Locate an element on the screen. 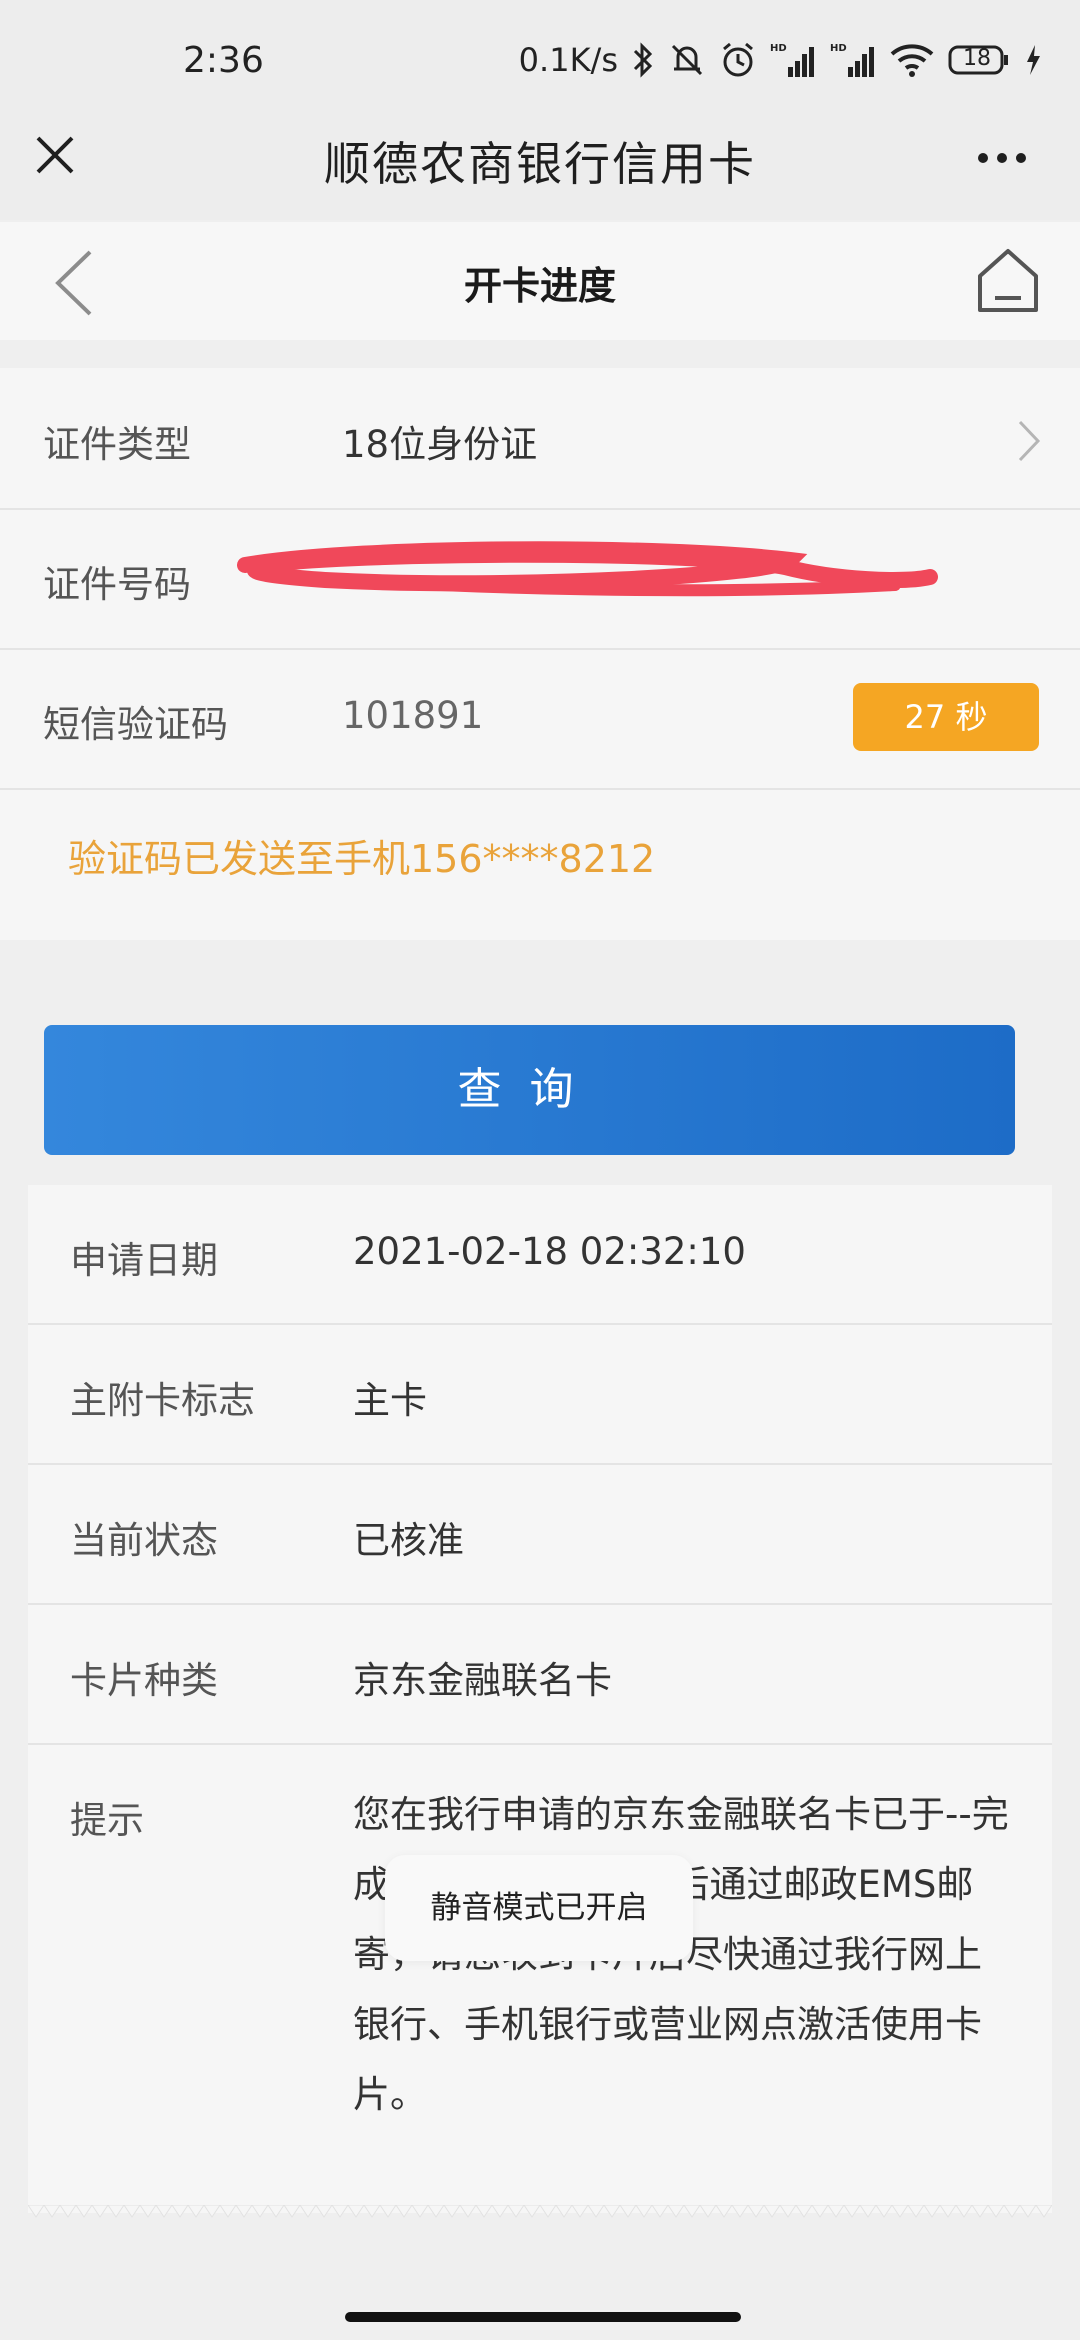 Image resolution: width=1080 pixels, height=2340 pixels. silent-mode-toast: 静音模式已开启 is located at coordinates (539, 1908).